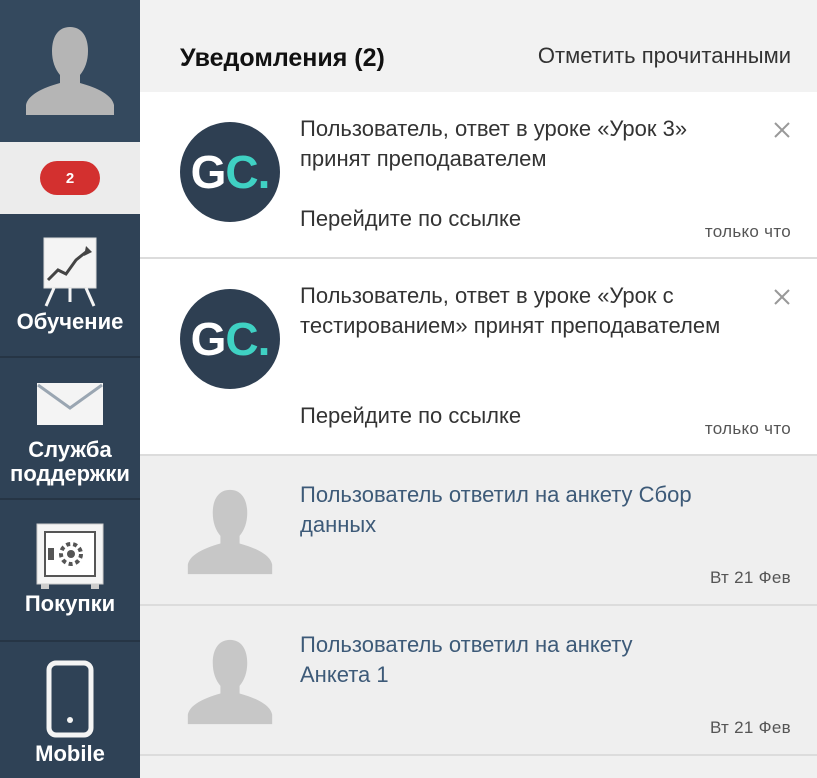  I want to click on safe-icon, so click(70, 556).